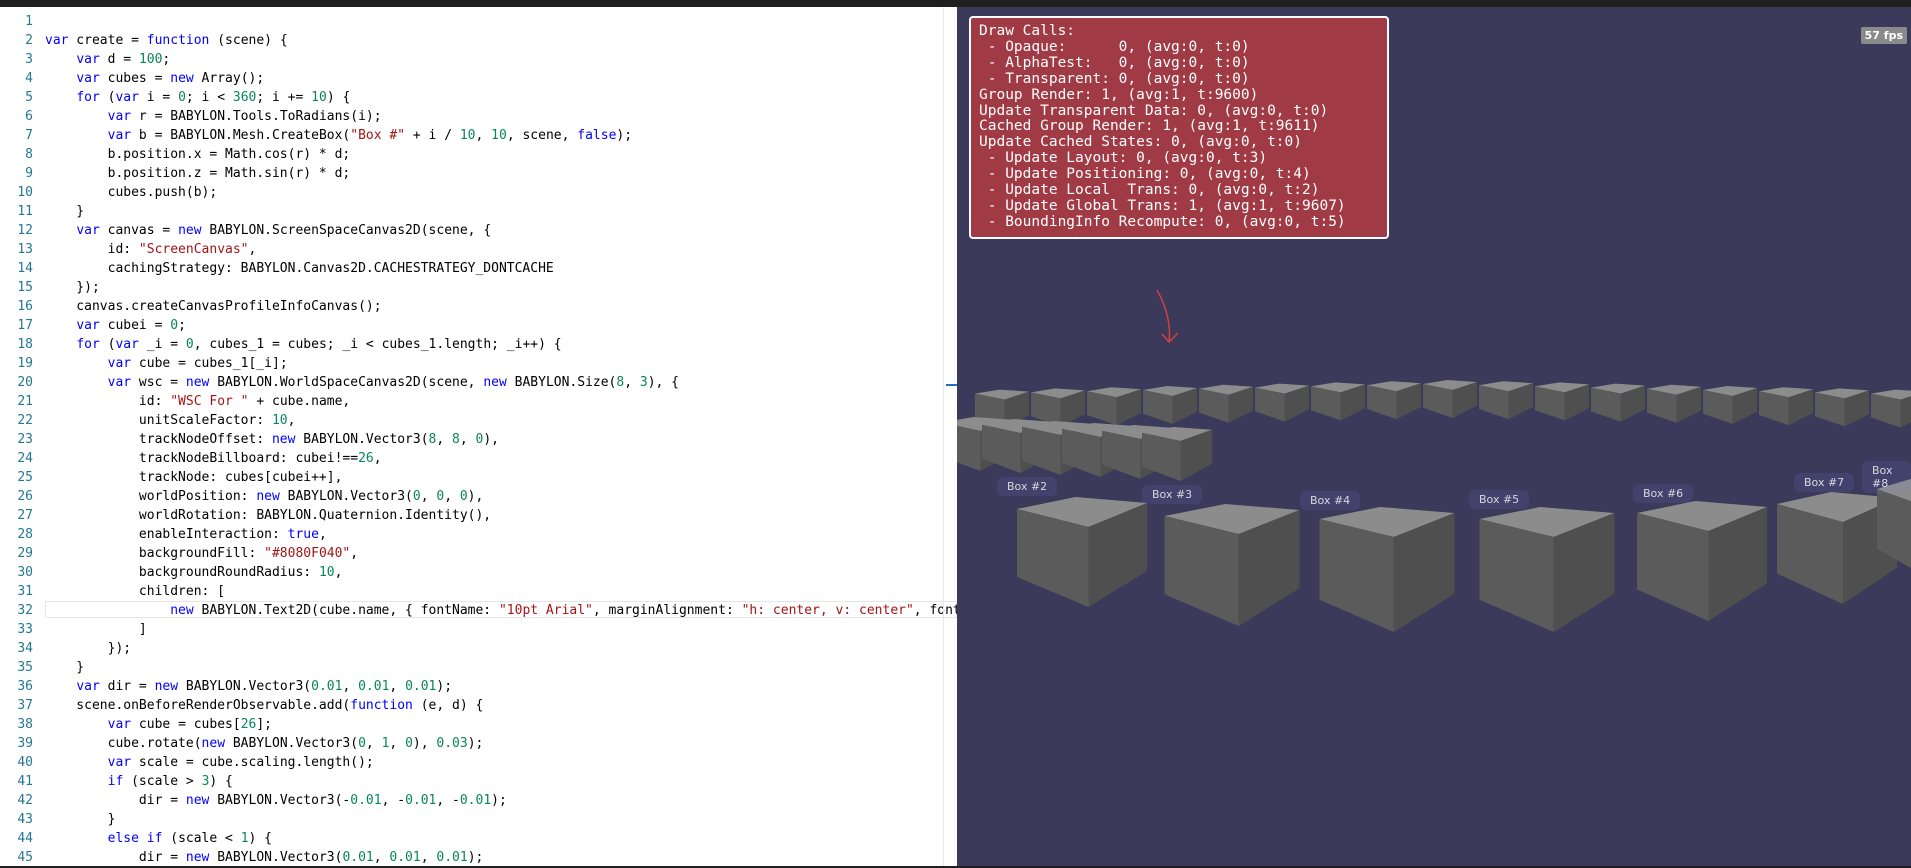 The height and width of the screenshot is (868, 1911). Describe the element at coordinates (213, 306) in the screenshot. I see `line-code: canvas.createCanvasProfileInfoCanvas();` at that location.